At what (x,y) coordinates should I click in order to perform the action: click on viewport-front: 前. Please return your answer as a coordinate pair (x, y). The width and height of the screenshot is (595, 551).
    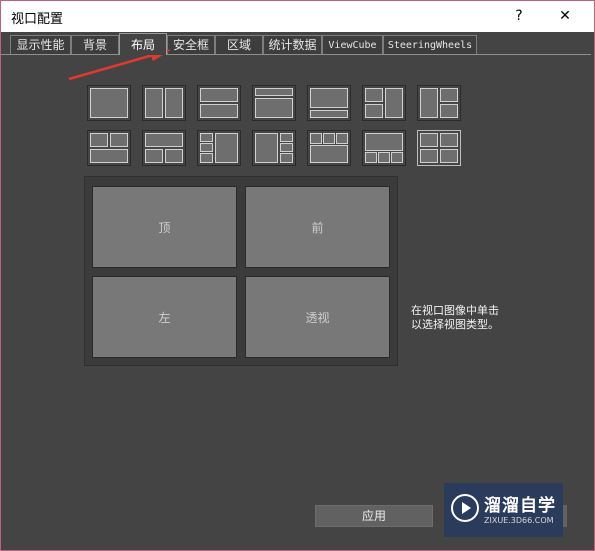
    Looking at the image, I should click on (317, 227).